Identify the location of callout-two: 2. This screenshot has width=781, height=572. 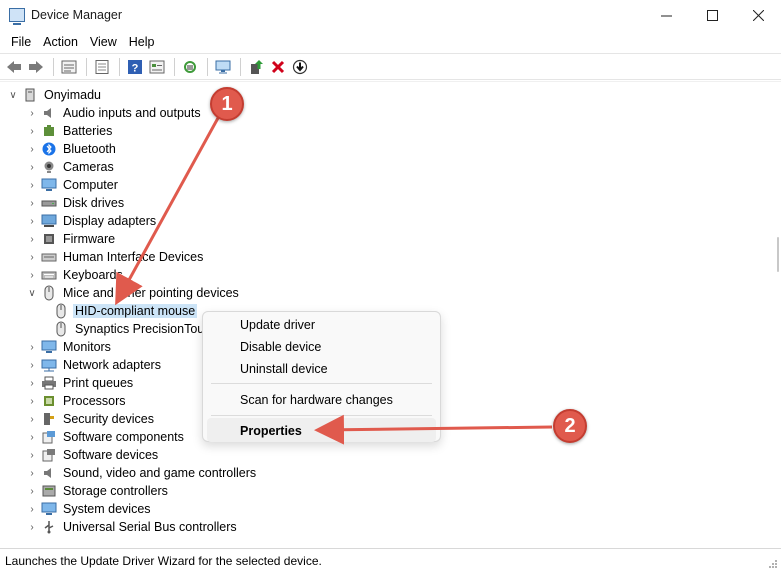
(570, 426).